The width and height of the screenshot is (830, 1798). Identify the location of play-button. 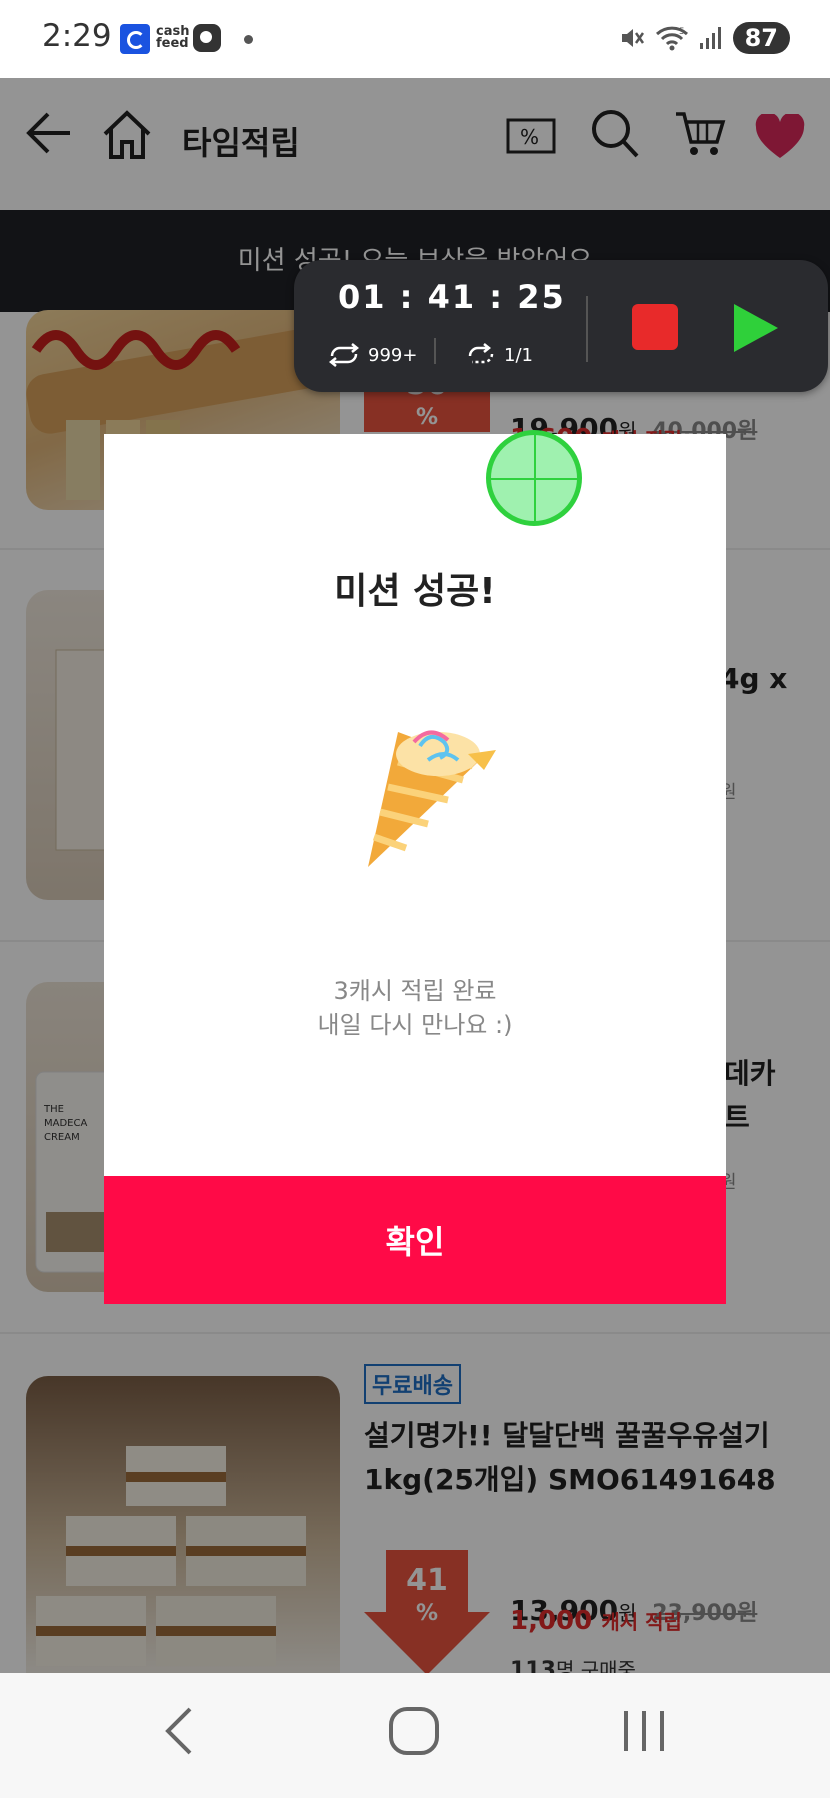
(756, 328).